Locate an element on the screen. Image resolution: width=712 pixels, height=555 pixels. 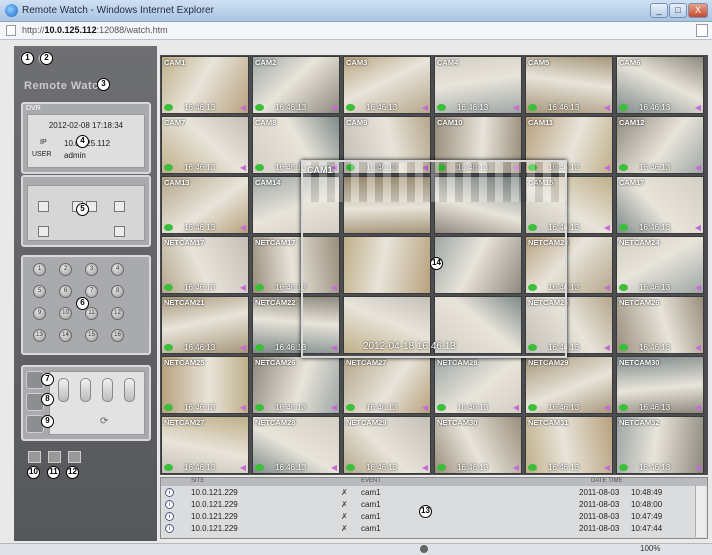
view-mode-icon is located at coordinates (34, 457).